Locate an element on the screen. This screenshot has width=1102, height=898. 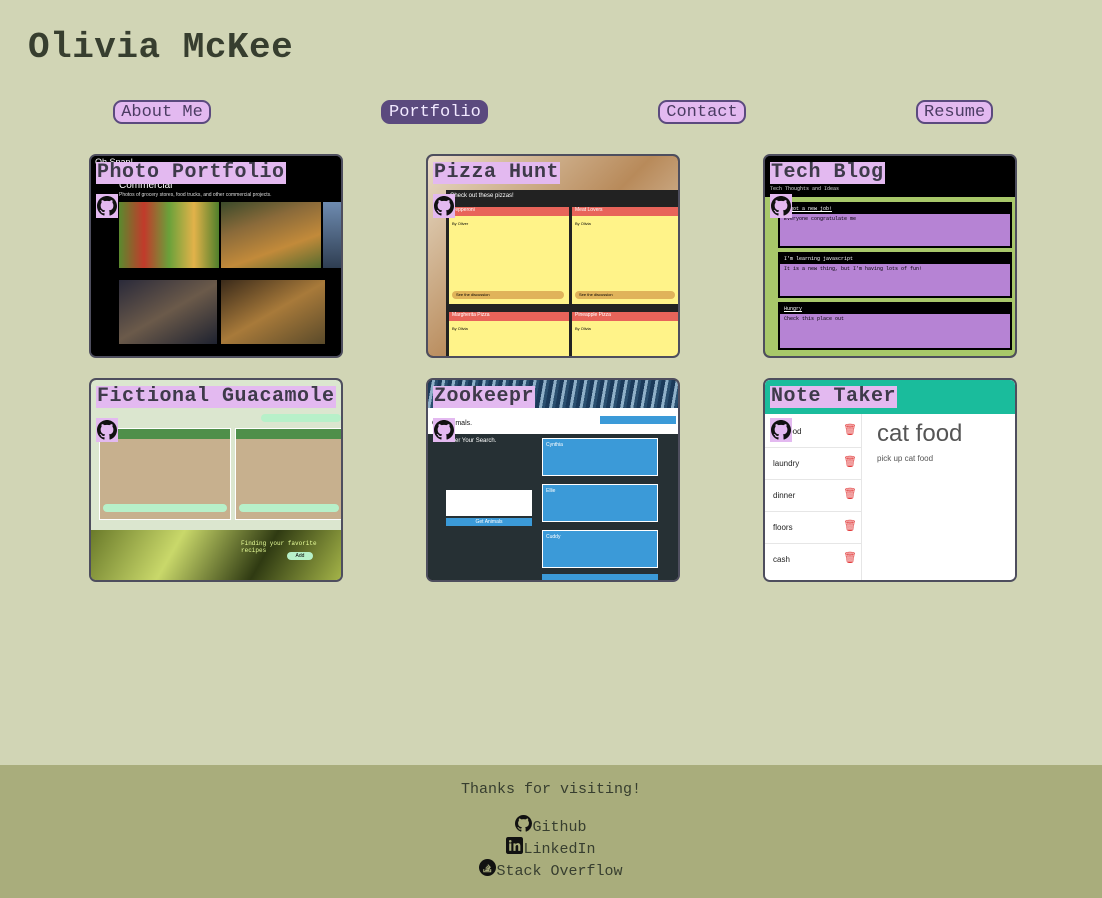
nav-portfolio: Portfolio is located at coordinates (434, 112).